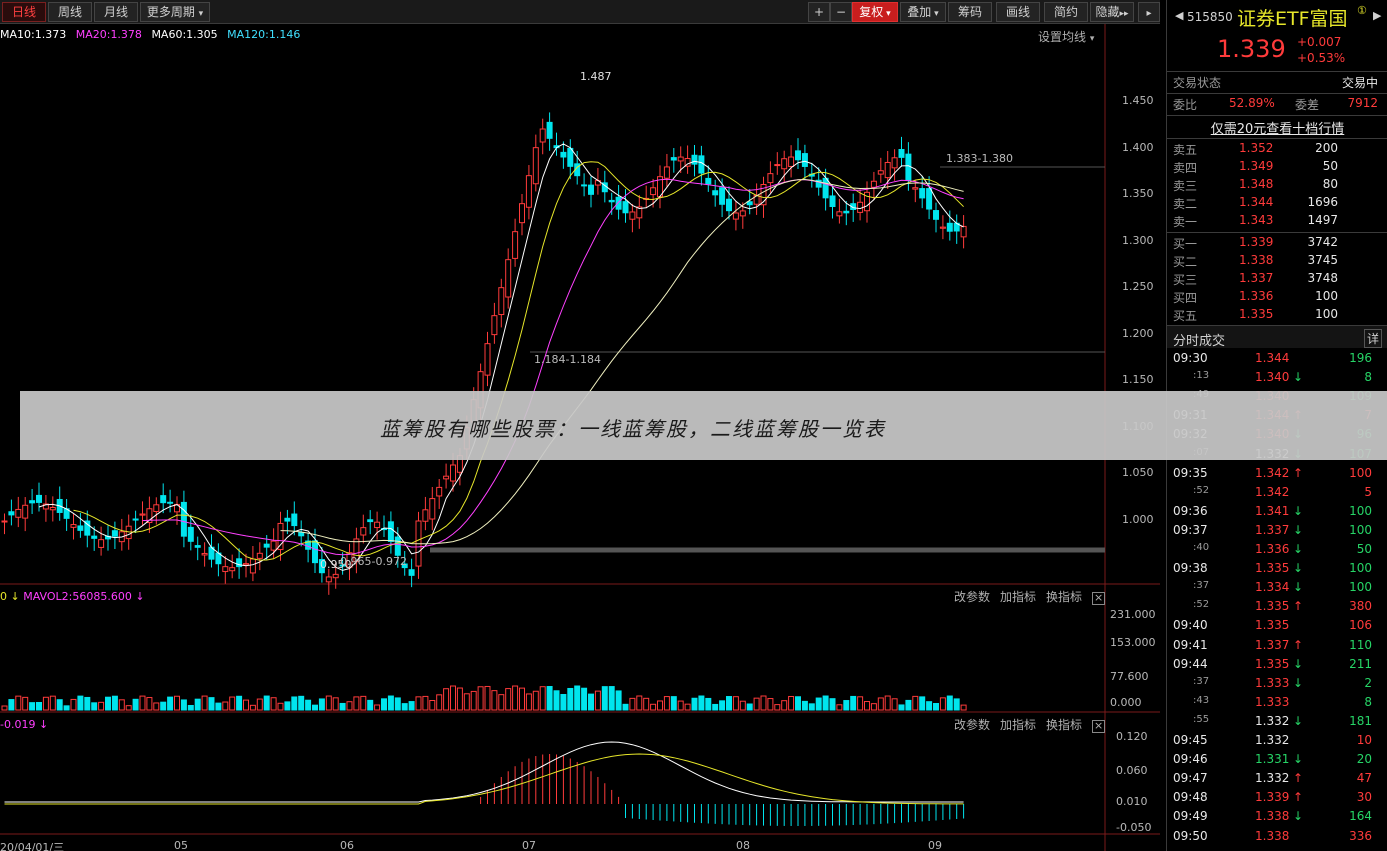  Describe the element at coordinates (1149, 12) in the screenshot. I see `collapse-panel-button: ▸` at that location.